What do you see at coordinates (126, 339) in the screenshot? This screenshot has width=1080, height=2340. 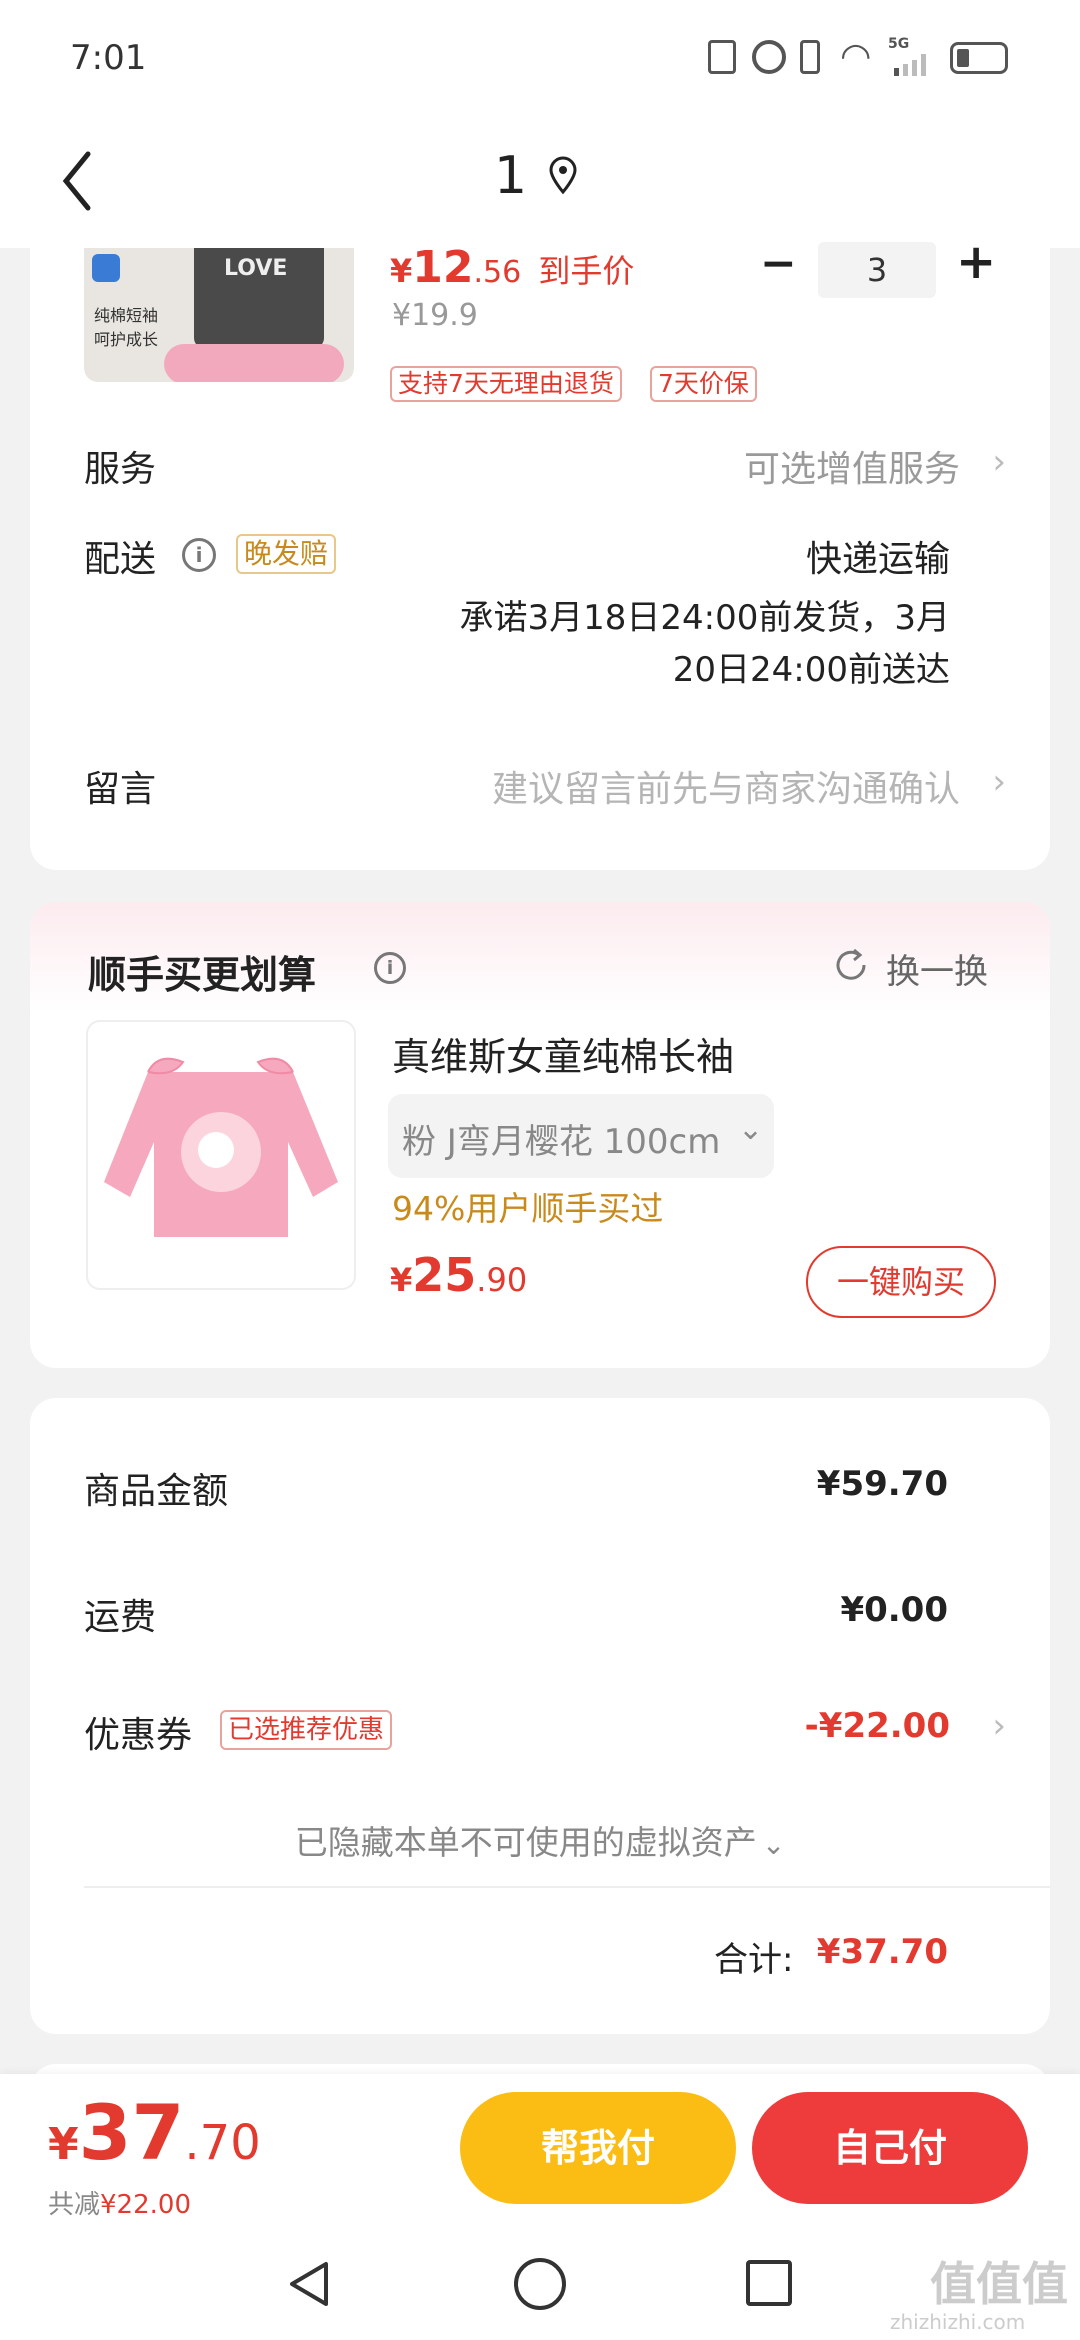 I see `thumb-caption-2: 呵护成长` at bounding box center [126, 339].